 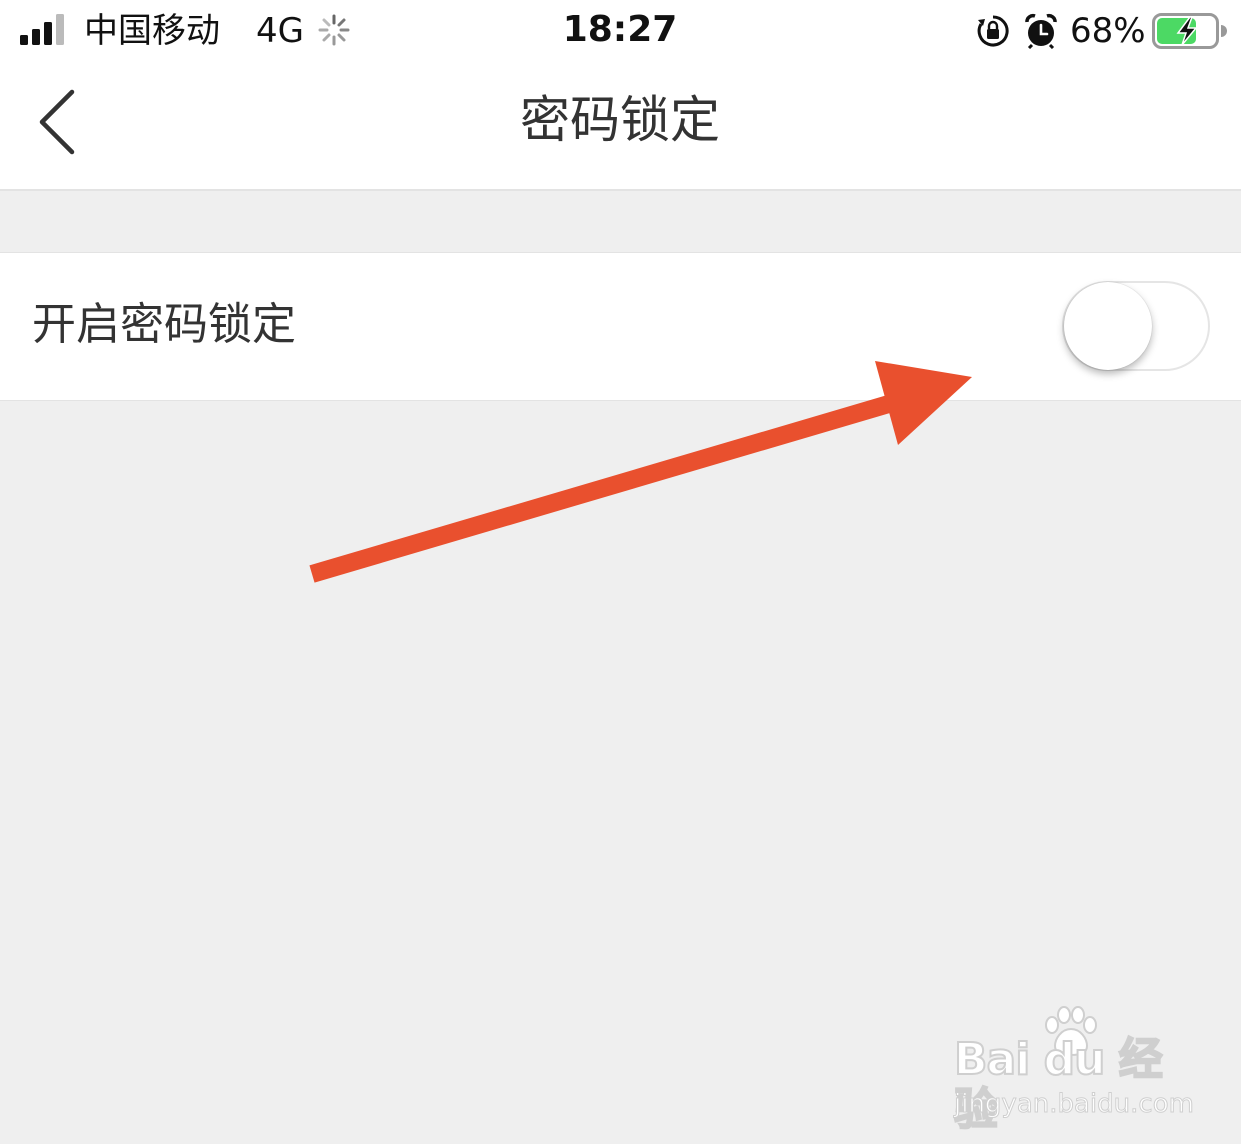 I want to click on battery-percent: 68%, so click(x=1108, y=31).